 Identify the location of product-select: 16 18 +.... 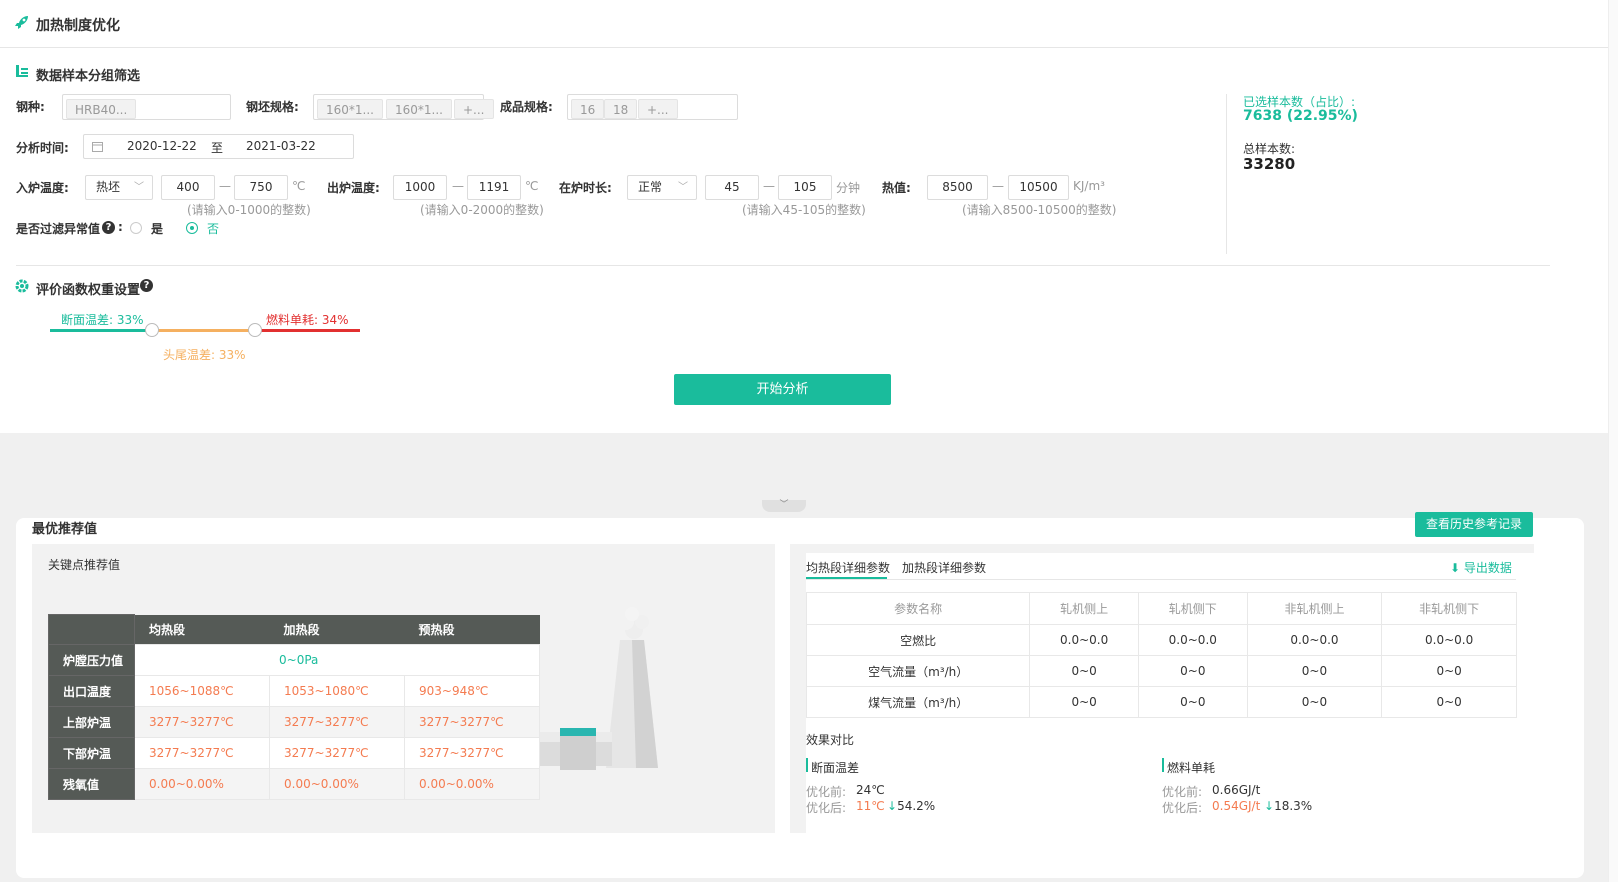
(652, 107).